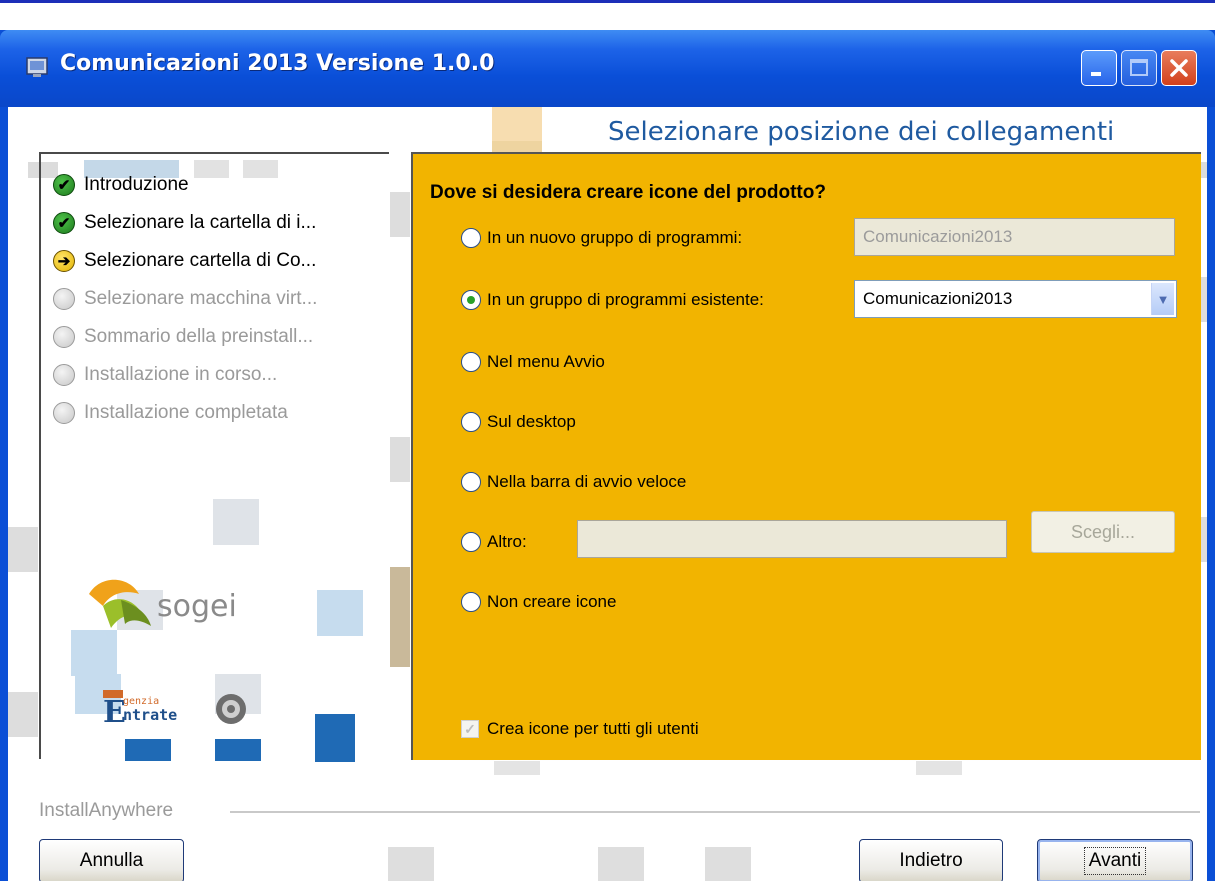 The height and width of the screenshot is (881, 1215). What do you see at coordinates (1096, 74) in the screenshot?
I see `minimize-icon` at bounding box center [1096, 74].